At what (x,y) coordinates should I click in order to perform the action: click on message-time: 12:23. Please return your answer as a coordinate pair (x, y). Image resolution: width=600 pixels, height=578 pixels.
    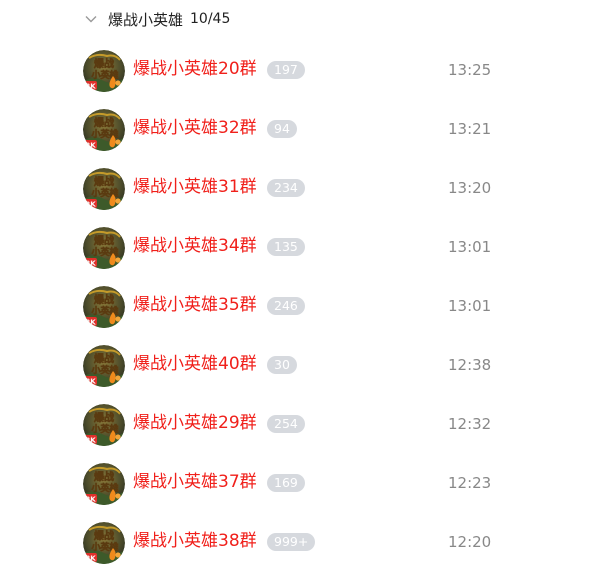
    Looking at the image, I should click on (470, 483).